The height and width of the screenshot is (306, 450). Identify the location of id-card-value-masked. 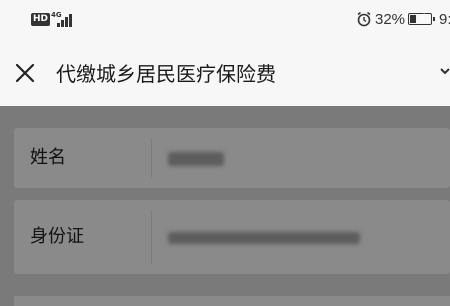
(264, 238).